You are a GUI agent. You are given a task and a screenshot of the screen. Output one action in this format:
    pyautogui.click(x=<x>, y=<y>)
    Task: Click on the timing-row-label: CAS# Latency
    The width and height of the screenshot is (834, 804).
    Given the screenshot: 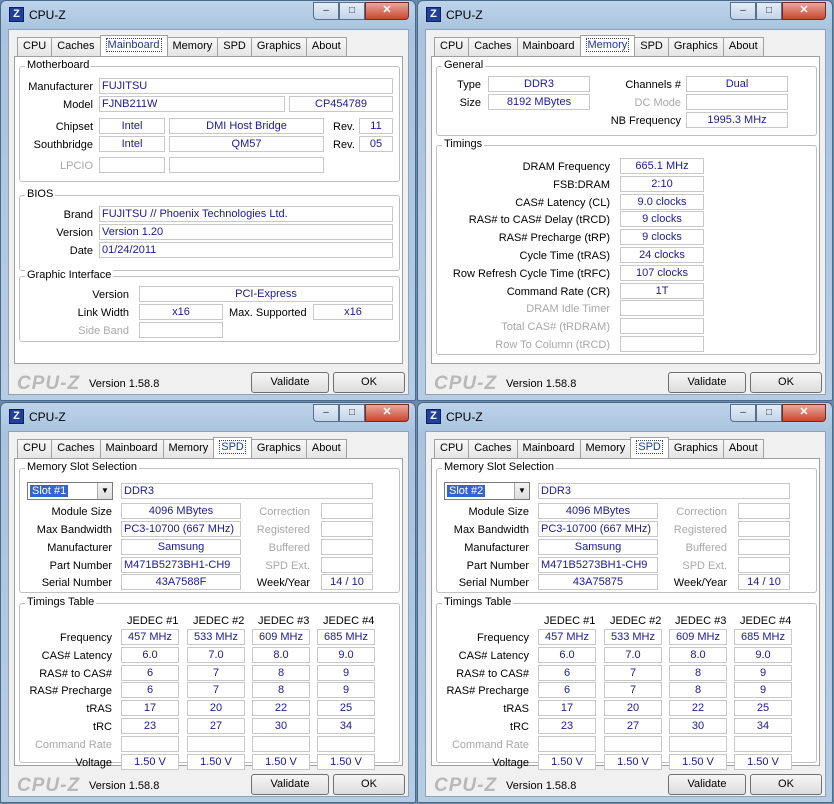 What is the action you would take?
    pyautogui.click(x=493, y=655)
    